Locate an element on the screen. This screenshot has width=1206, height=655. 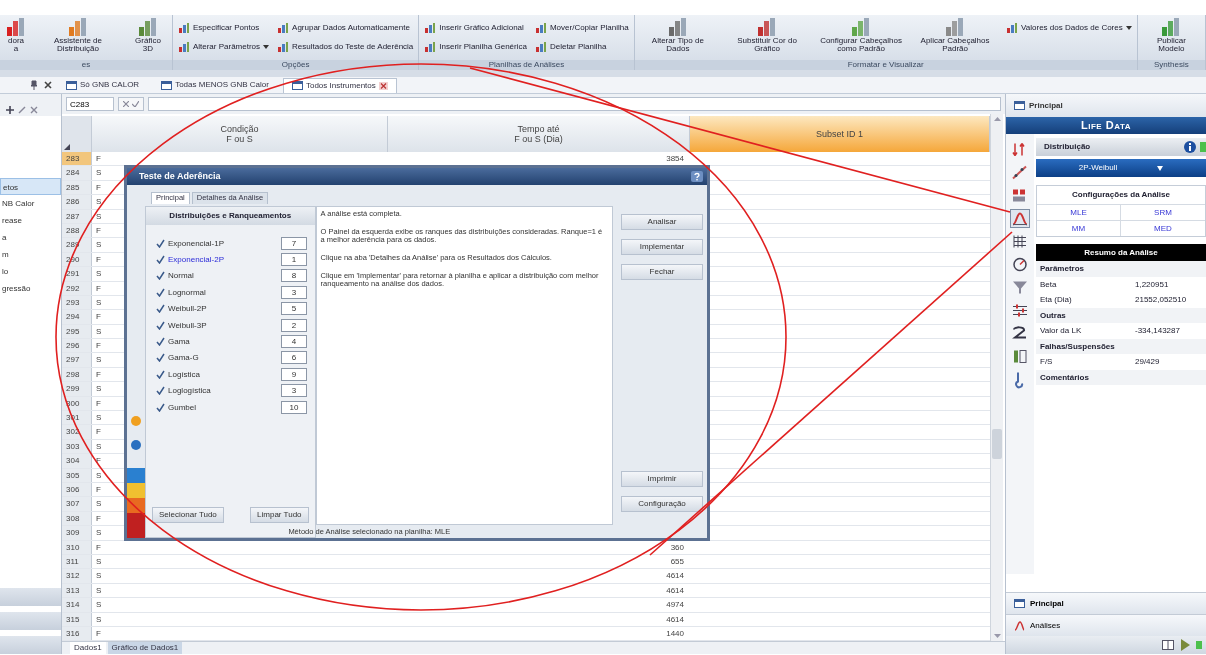
row-header: 312 is located at coordinates (77, 576).